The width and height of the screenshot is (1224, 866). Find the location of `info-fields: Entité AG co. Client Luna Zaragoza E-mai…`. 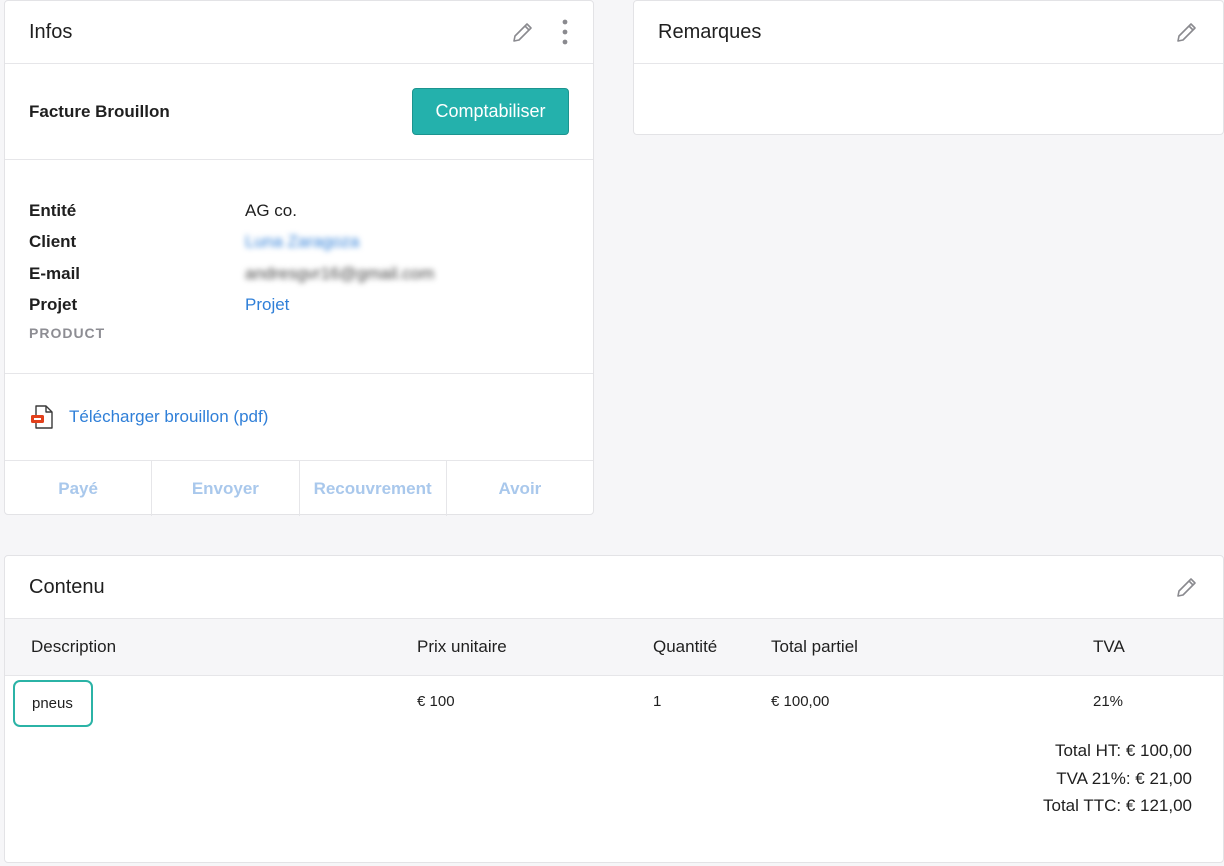

info-fields: Entité AG co. Client Luna Zaragoza E-mai… is located at coordinates (299, 267).